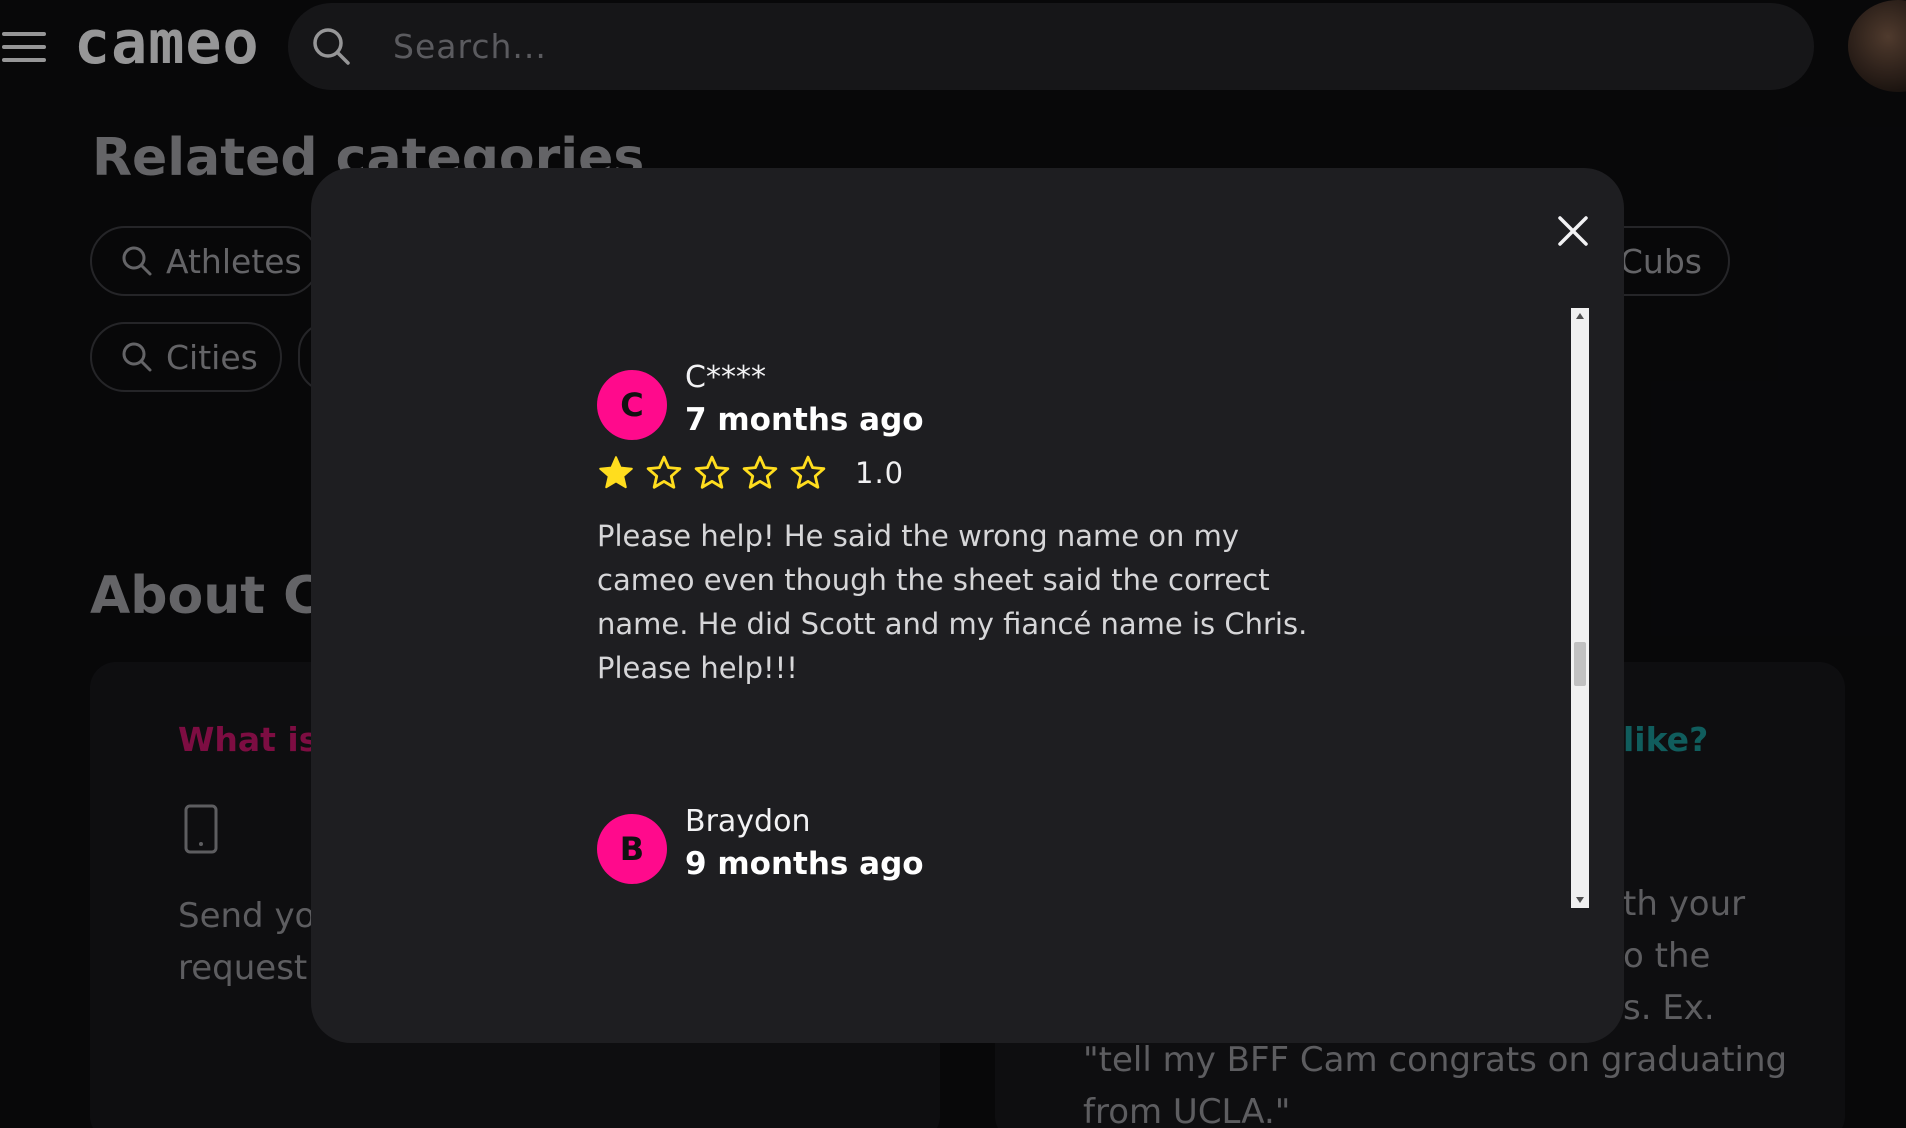 The width and height of the screenshot is (1906, 1128). What do you see at coordinates (1580, 316) in the screenshot?
I see `scroll-up-arrow-icon` at bounding box center [1580, 316].